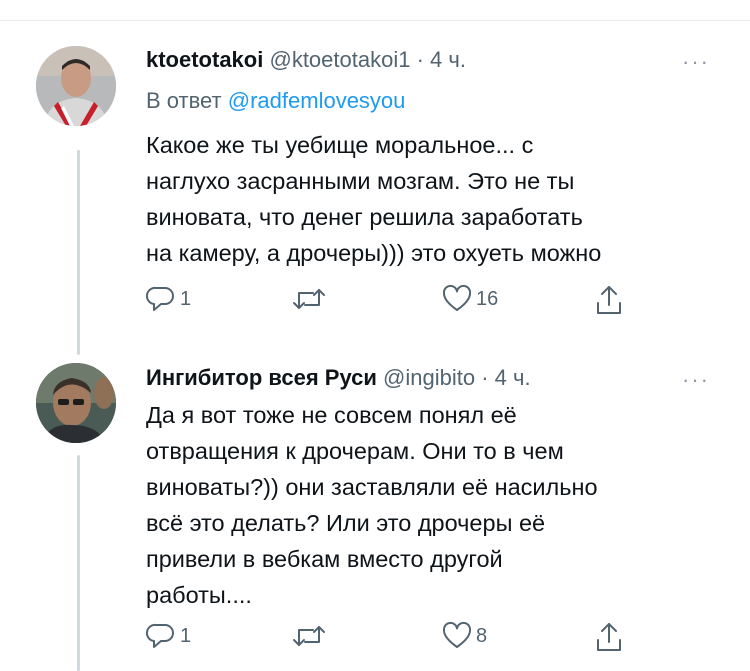  Describe the element at coordinates (364, 217) in the screenshot. I see `tweet-text-line: виновата, что денег решила заработать` at that location.